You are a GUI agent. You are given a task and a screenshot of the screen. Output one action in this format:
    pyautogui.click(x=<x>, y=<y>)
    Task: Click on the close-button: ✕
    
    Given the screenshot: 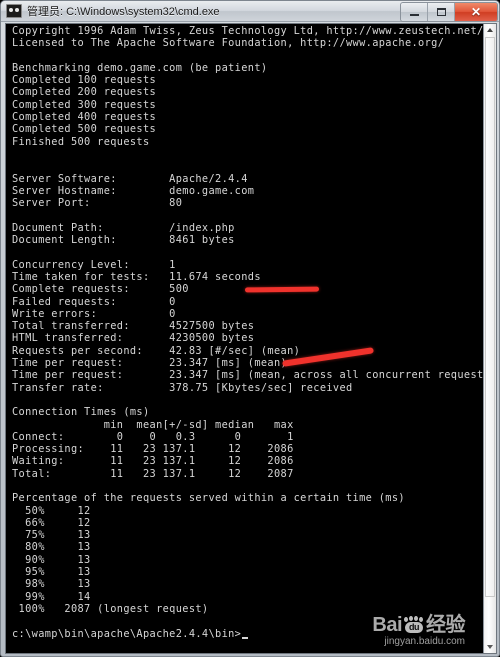 What is the action you would take?
    pyautogui.click(x=476, y=12)
    